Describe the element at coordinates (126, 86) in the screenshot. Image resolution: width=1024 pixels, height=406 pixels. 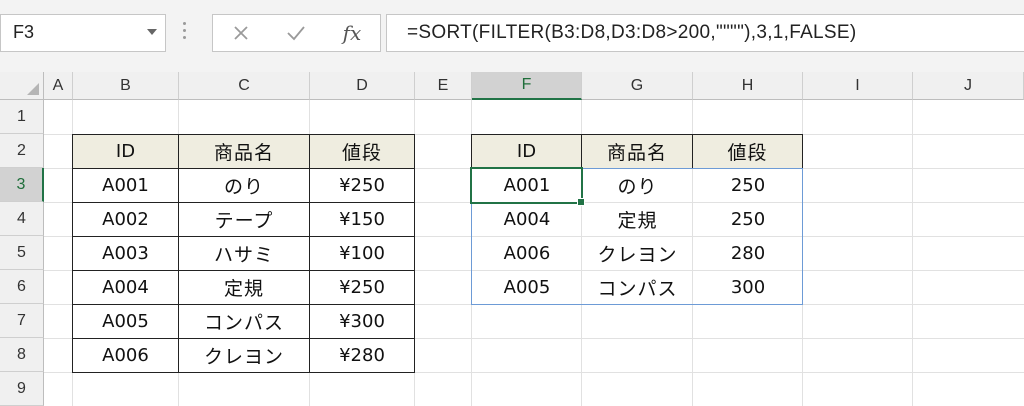
I see `column-header-b: B` at that location.